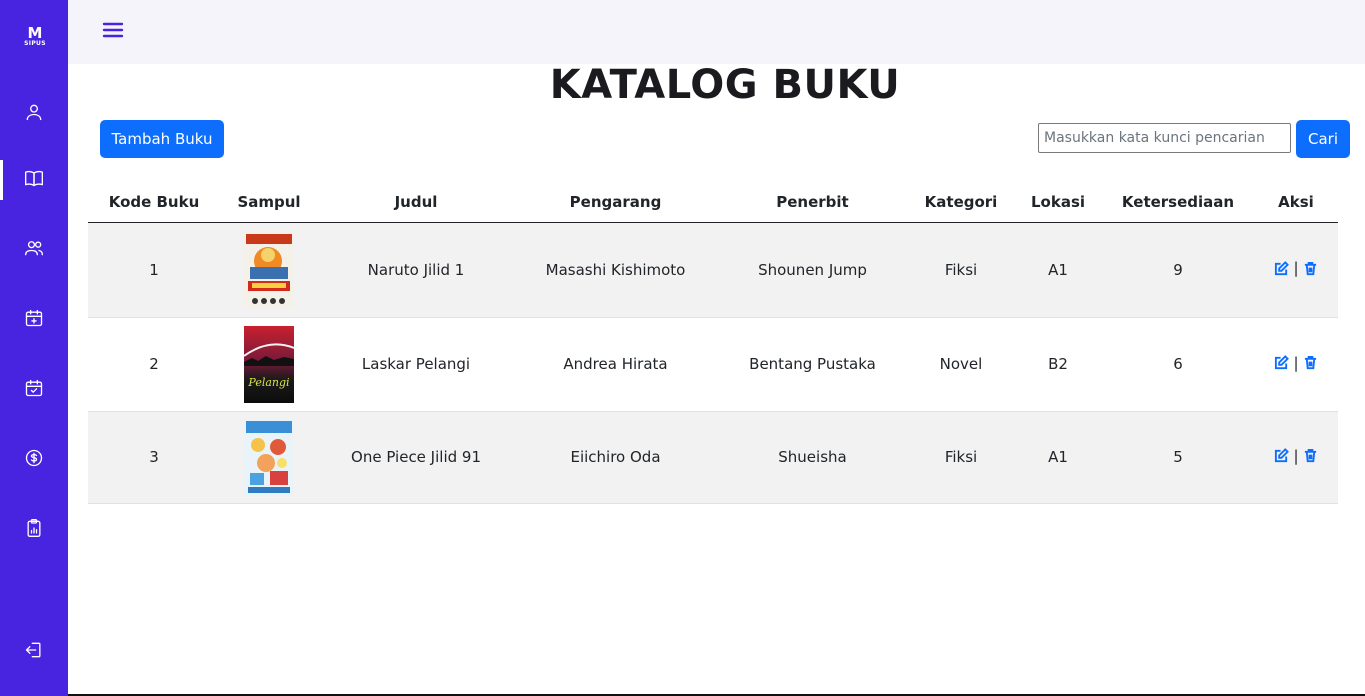 The height and width of the screenshot is (696, 1365). I want to click on cell-judul: Naruto Jilid 1, so click(416, 270).